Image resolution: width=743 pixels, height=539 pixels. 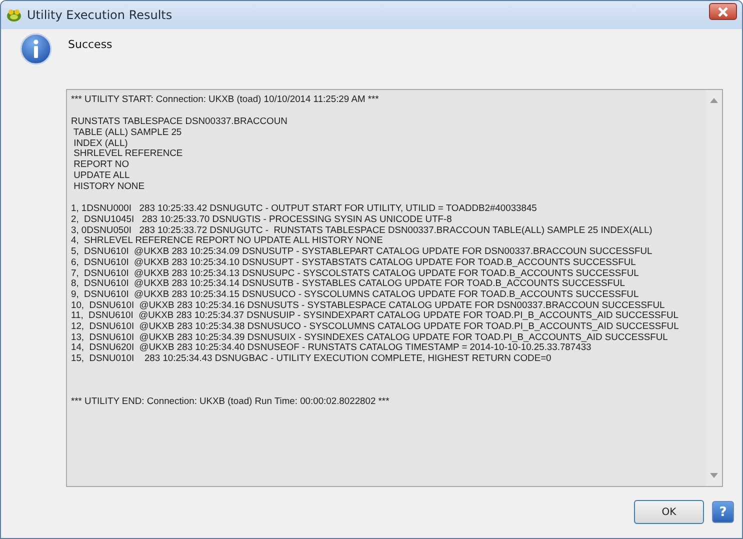 I want to click on scroll-up-icon, so click(x=714, y=100).